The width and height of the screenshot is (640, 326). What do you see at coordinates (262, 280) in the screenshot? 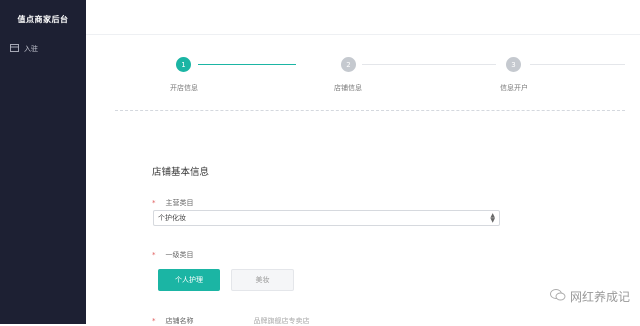
I see `category-option-beauty: 美妆` at bounding box center [262, 280].